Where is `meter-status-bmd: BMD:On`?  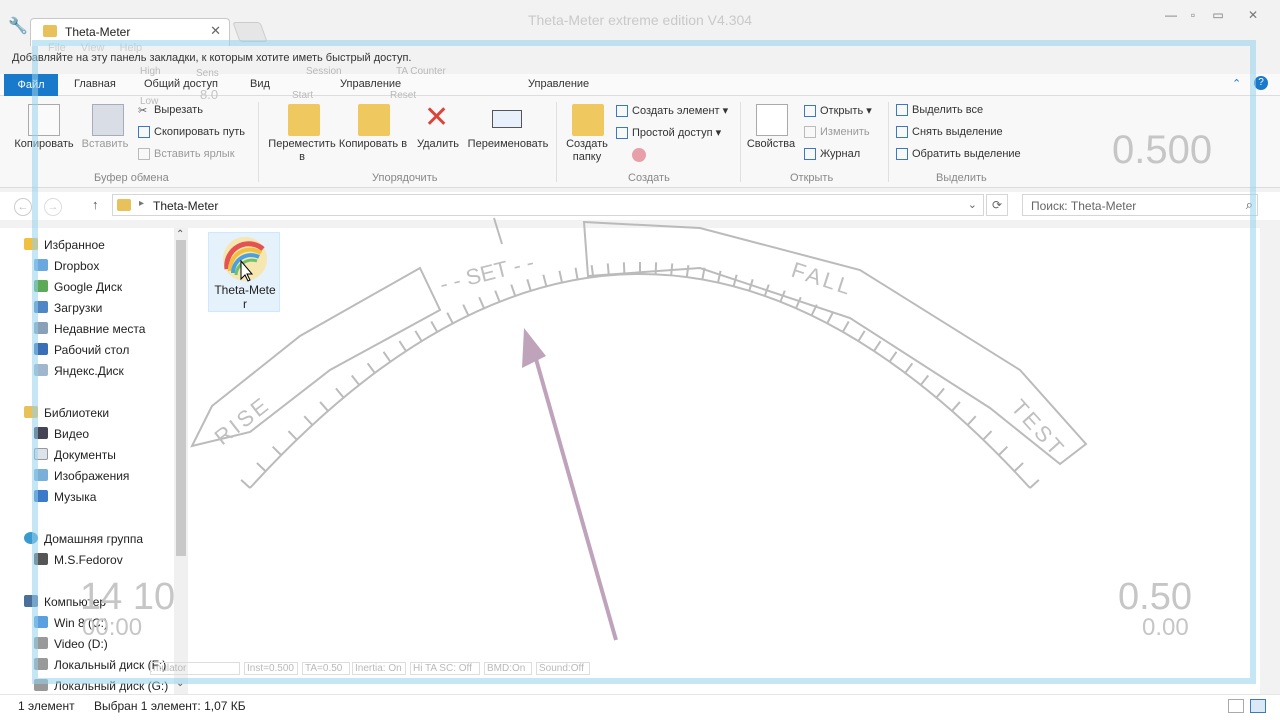 meter-status-bmd: BMD:On is located at coordinates (508, 668).